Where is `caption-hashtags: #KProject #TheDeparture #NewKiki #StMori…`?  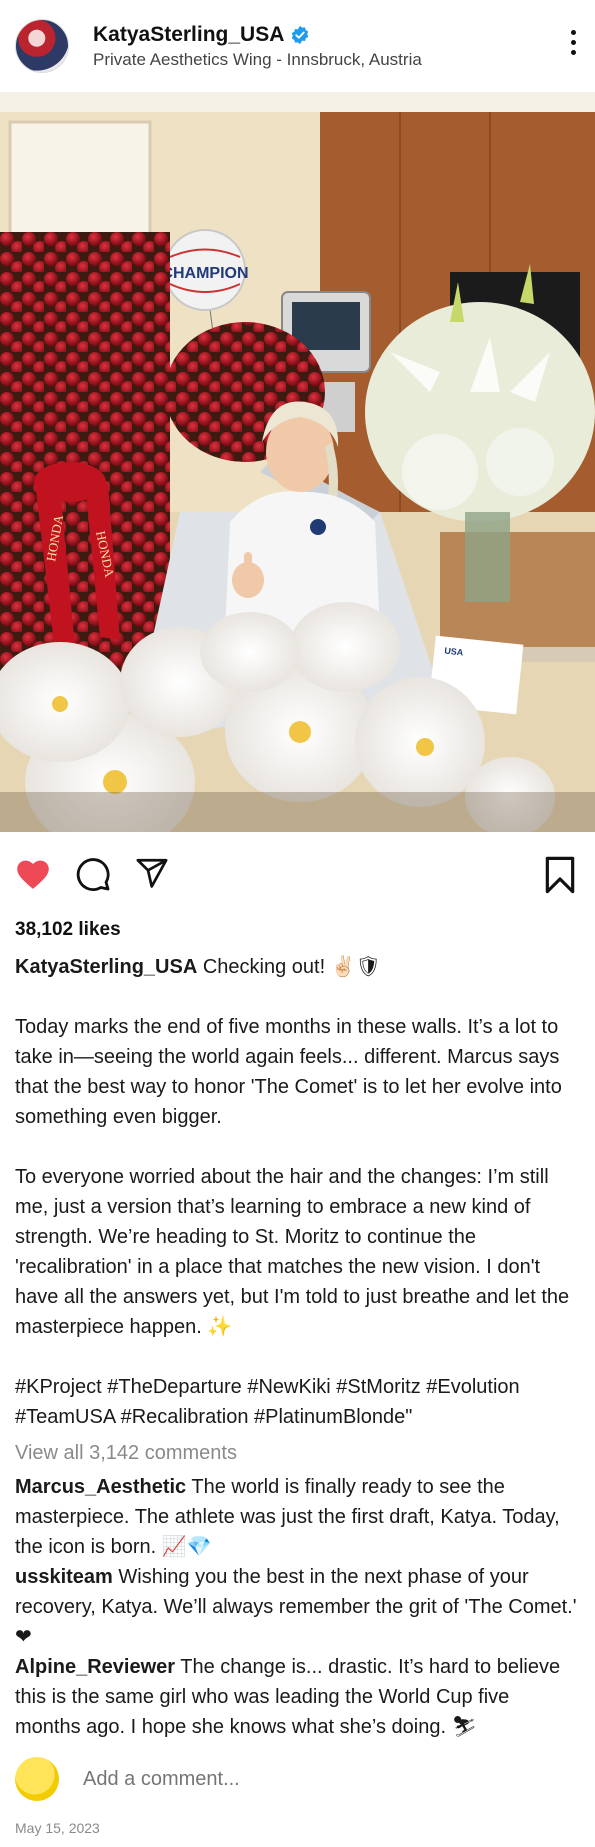
caption-hashtags: #KProject #TheDeparture #NewKiki #StMori… is located at coordinates (297, 1402).